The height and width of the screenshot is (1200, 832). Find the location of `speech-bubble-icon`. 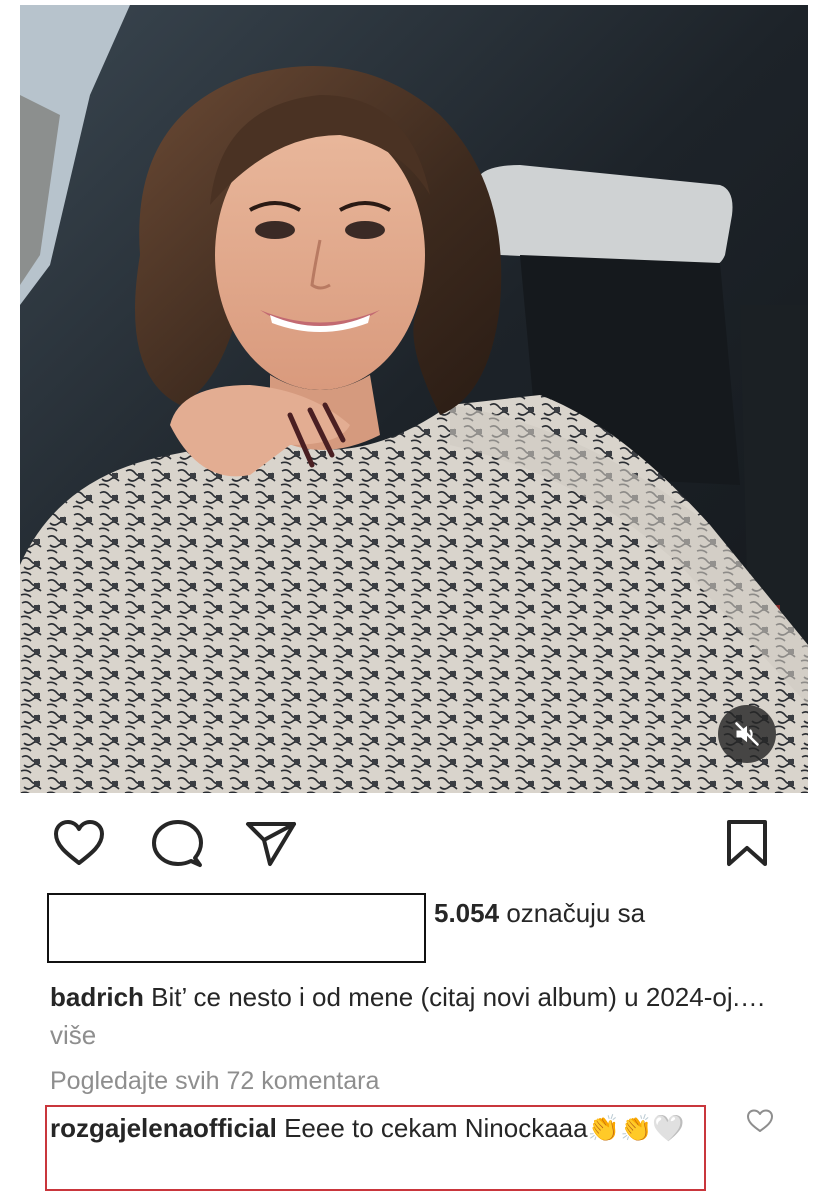

speech-bubble-icon is located at coordinates (177, 843).